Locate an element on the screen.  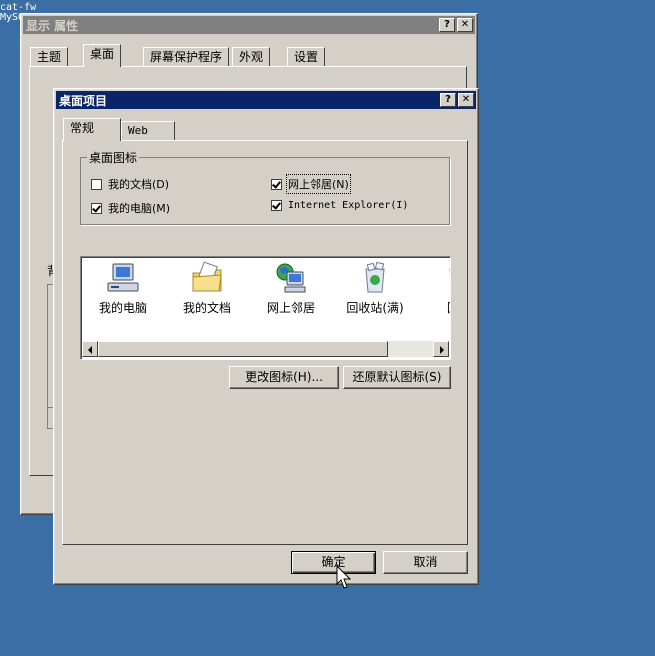
list-item-label: 回收站(满) is located at coordinates (375, 308).